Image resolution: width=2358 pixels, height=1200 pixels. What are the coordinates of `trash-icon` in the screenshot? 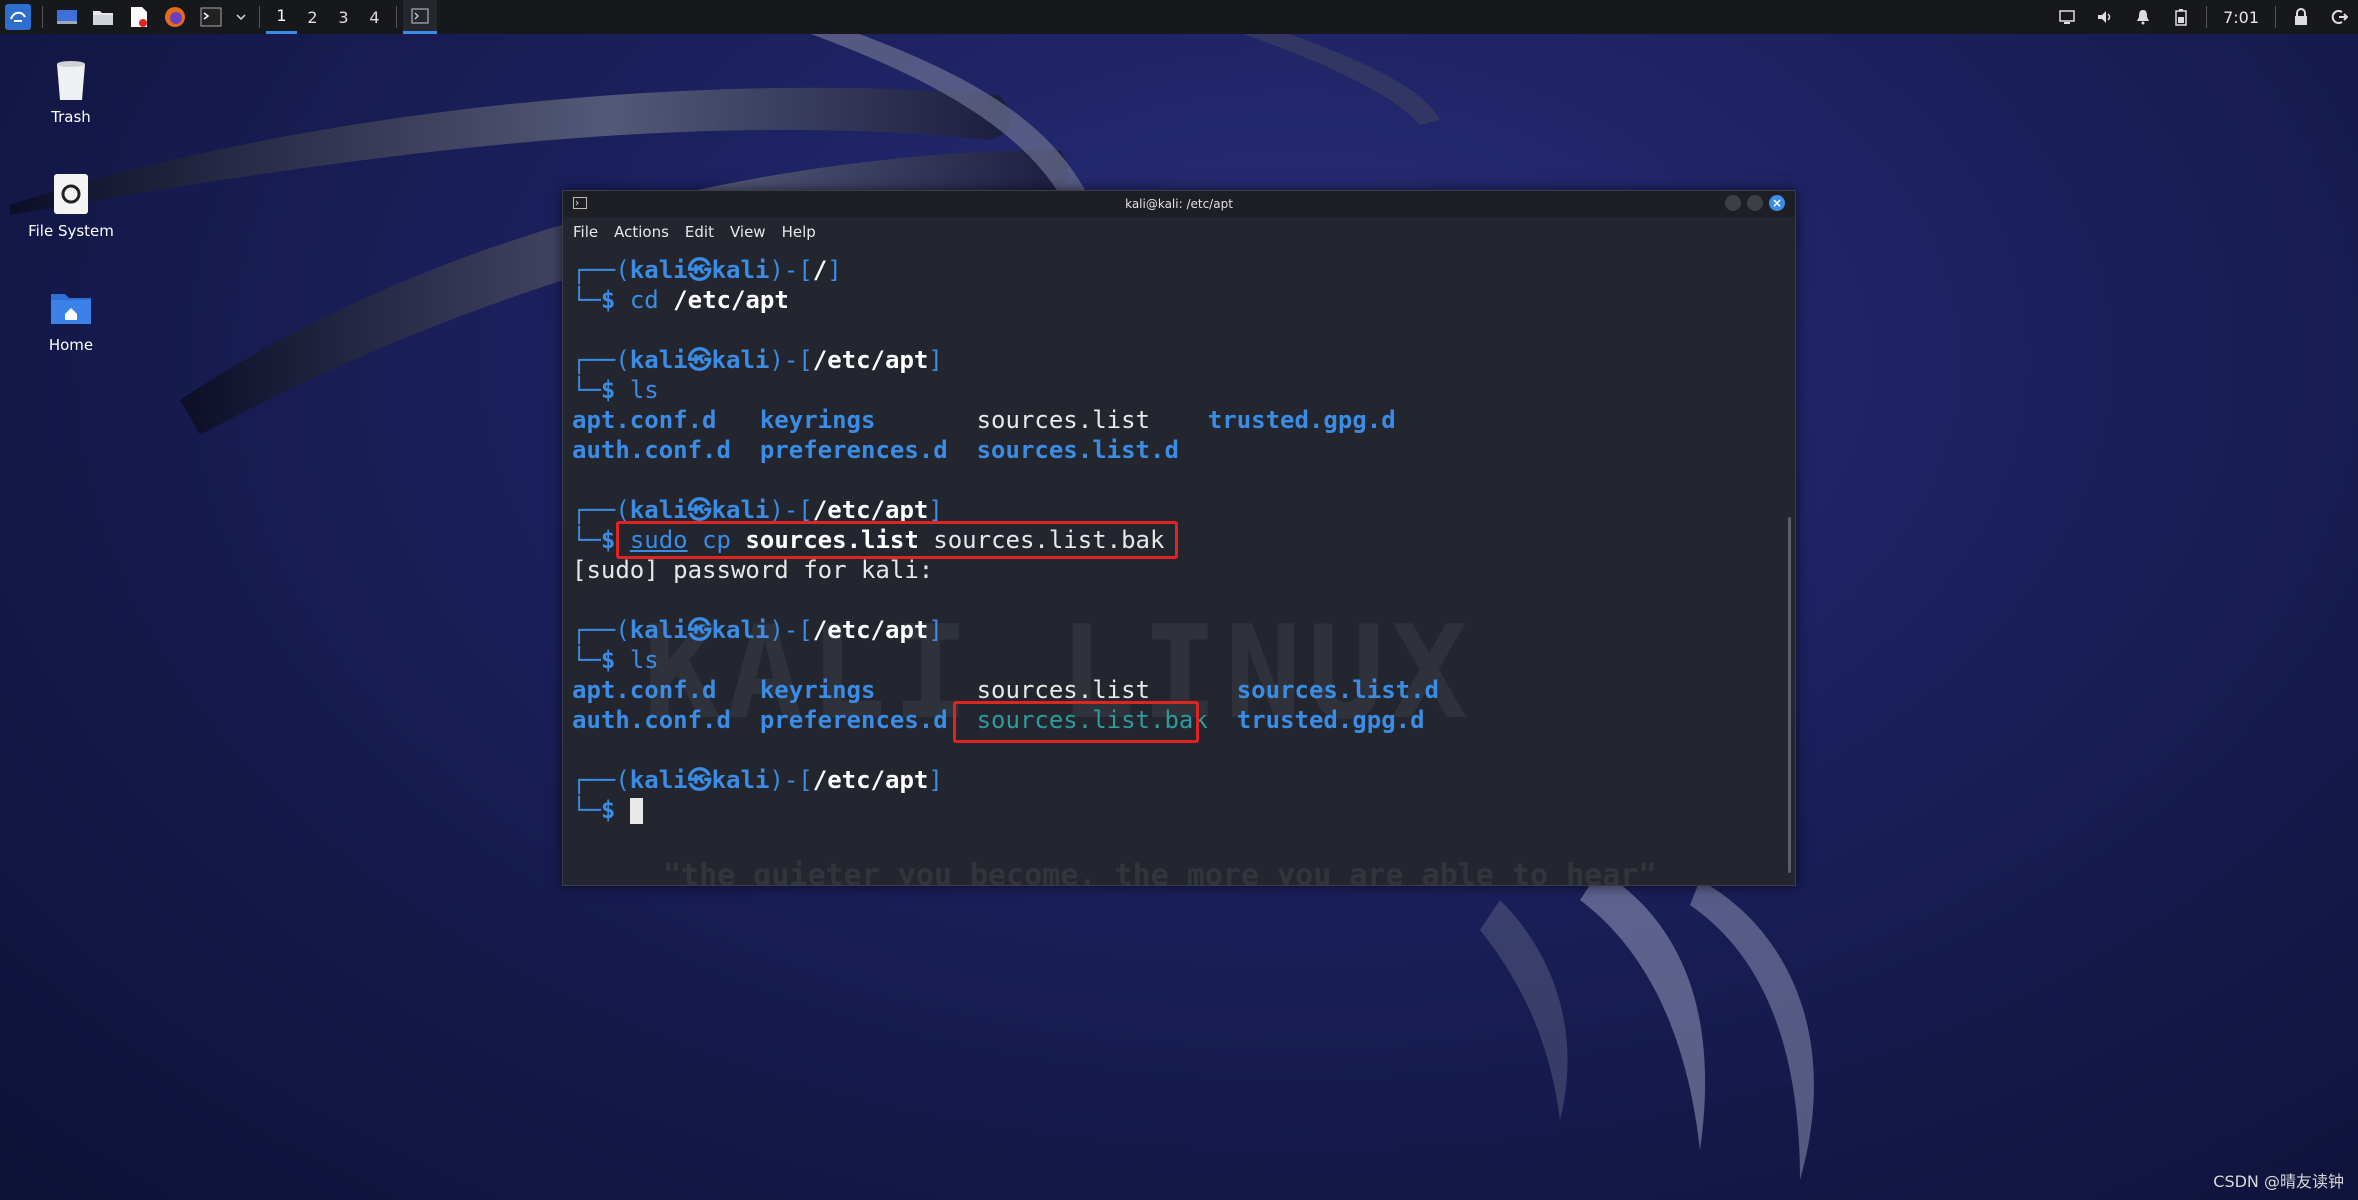 It's located at (71, 80).